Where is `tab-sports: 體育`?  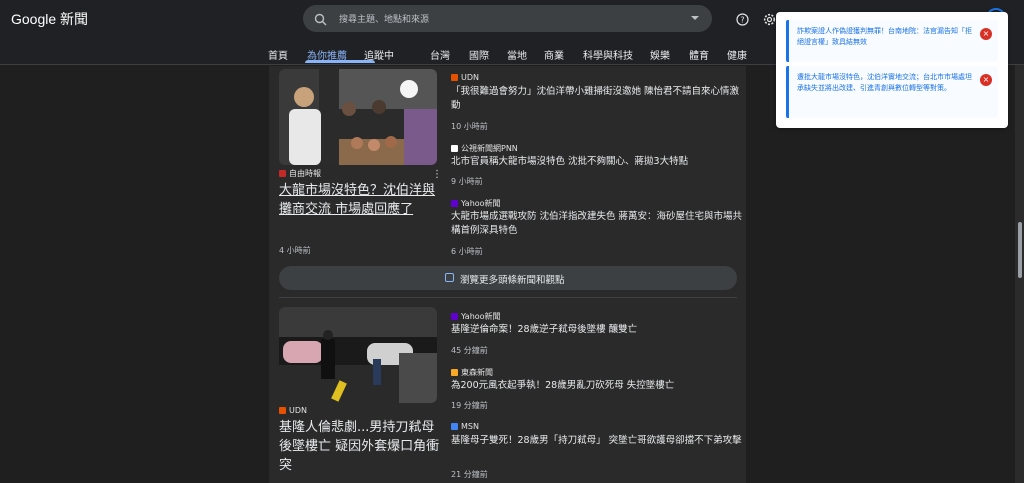 tab-sports: 體育 is located at coordinates (699, 54).